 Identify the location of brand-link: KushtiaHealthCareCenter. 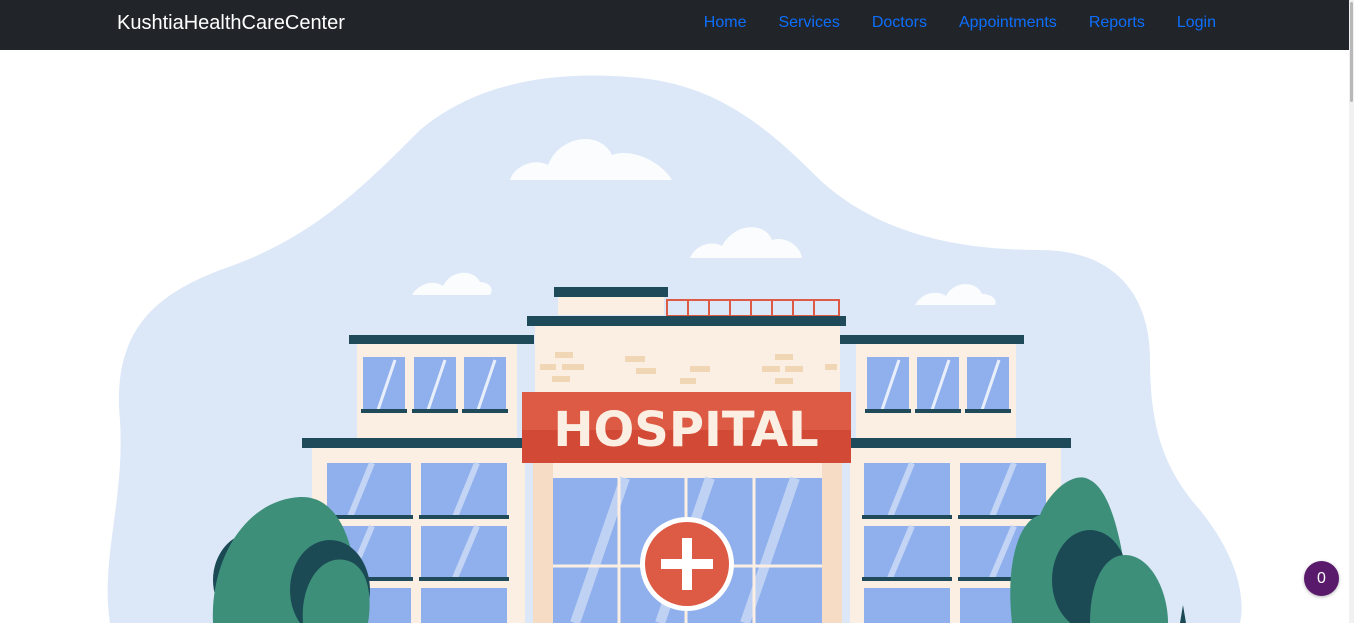
(231, 23).